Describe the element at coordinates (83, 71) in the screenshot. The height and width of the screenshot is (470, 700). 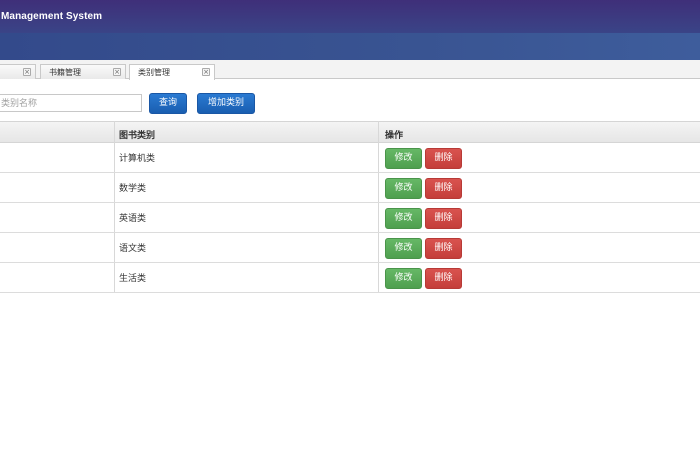
I see `tab-book-management: 书籍管理 ×` at that location.